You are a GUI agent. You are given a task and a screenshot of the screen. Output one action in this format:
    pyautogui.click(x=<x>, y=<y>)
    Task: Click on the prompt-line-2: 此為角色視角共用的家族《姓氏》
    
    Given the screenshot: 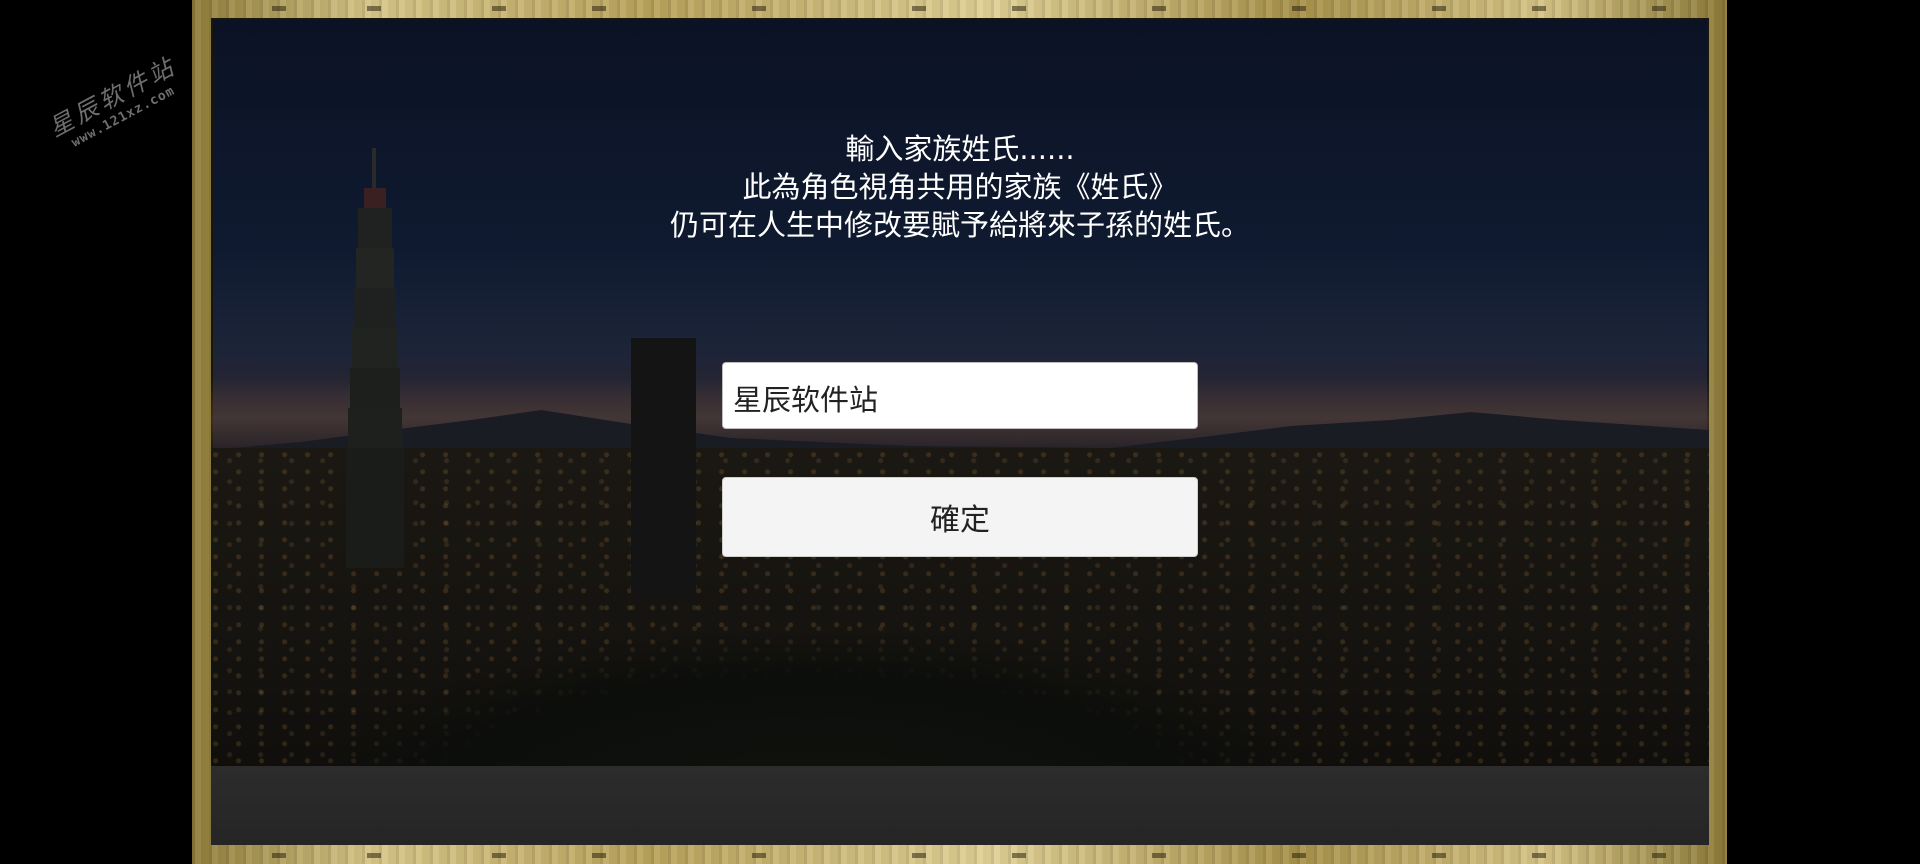 What is the action you would take?
    pyautogui.click(x=960, y=187)
    